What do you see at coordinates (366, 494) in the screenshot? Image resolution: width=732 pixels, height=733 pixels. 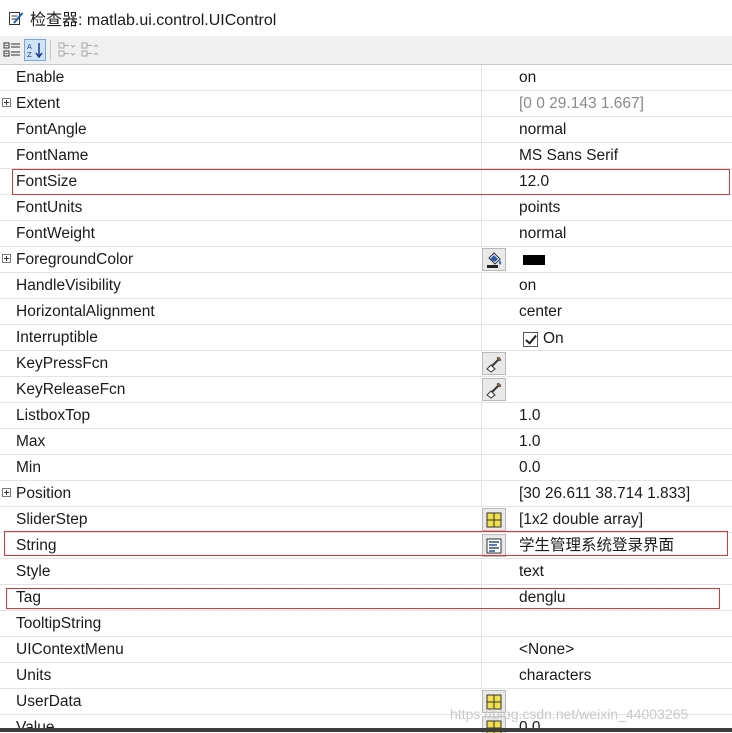 I see `property-row-position: Position [30 26.611 38.714 1.833]` at bounding box center [366, 494].